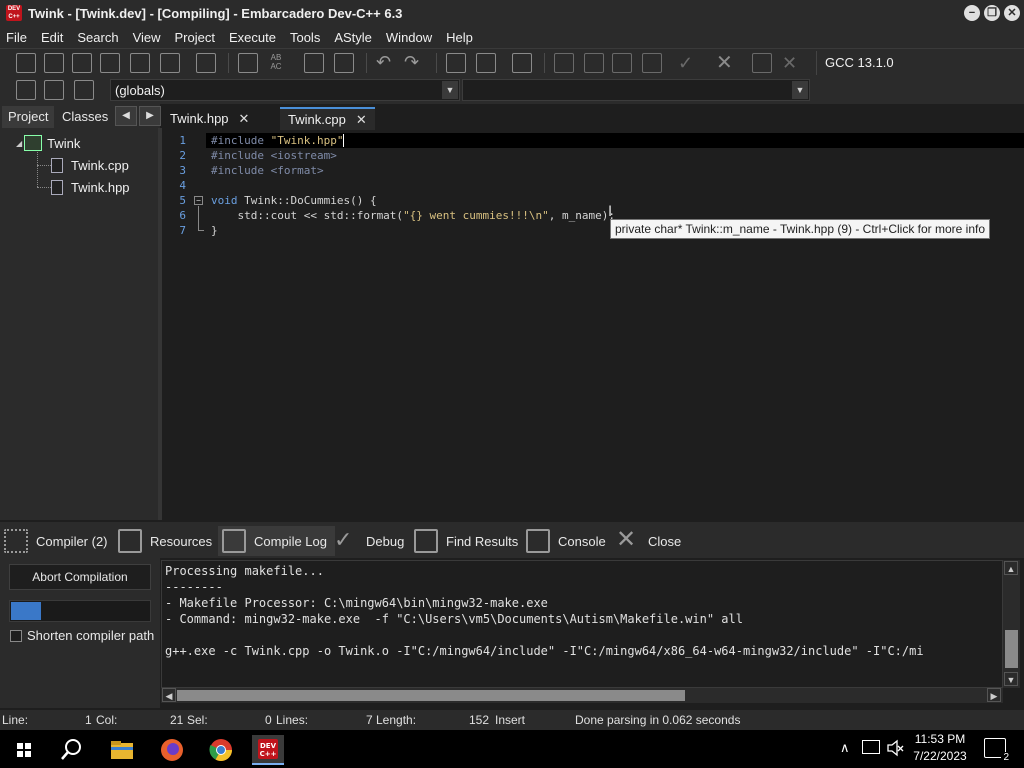 Image resolution: width=1024 pixels, height=768 pixels. What do you see at coordinates (459, 37) in the screenshot?
I see `menu-help: Help` at bounding box center [459, 37].